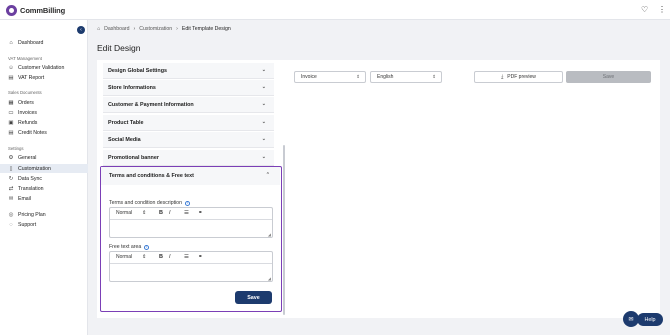 The image size is (670, 335). Describe the element at coordinates (132, 87) in the screenshot. I see `accordion-label: Store Informations` at that location.